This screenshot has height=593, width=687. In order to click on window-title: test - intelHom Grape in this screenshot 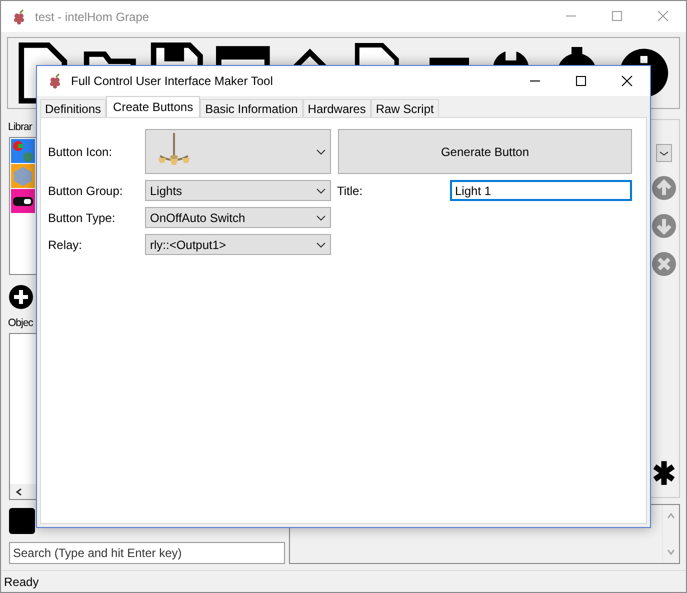, I will do `click(92, 17)`.